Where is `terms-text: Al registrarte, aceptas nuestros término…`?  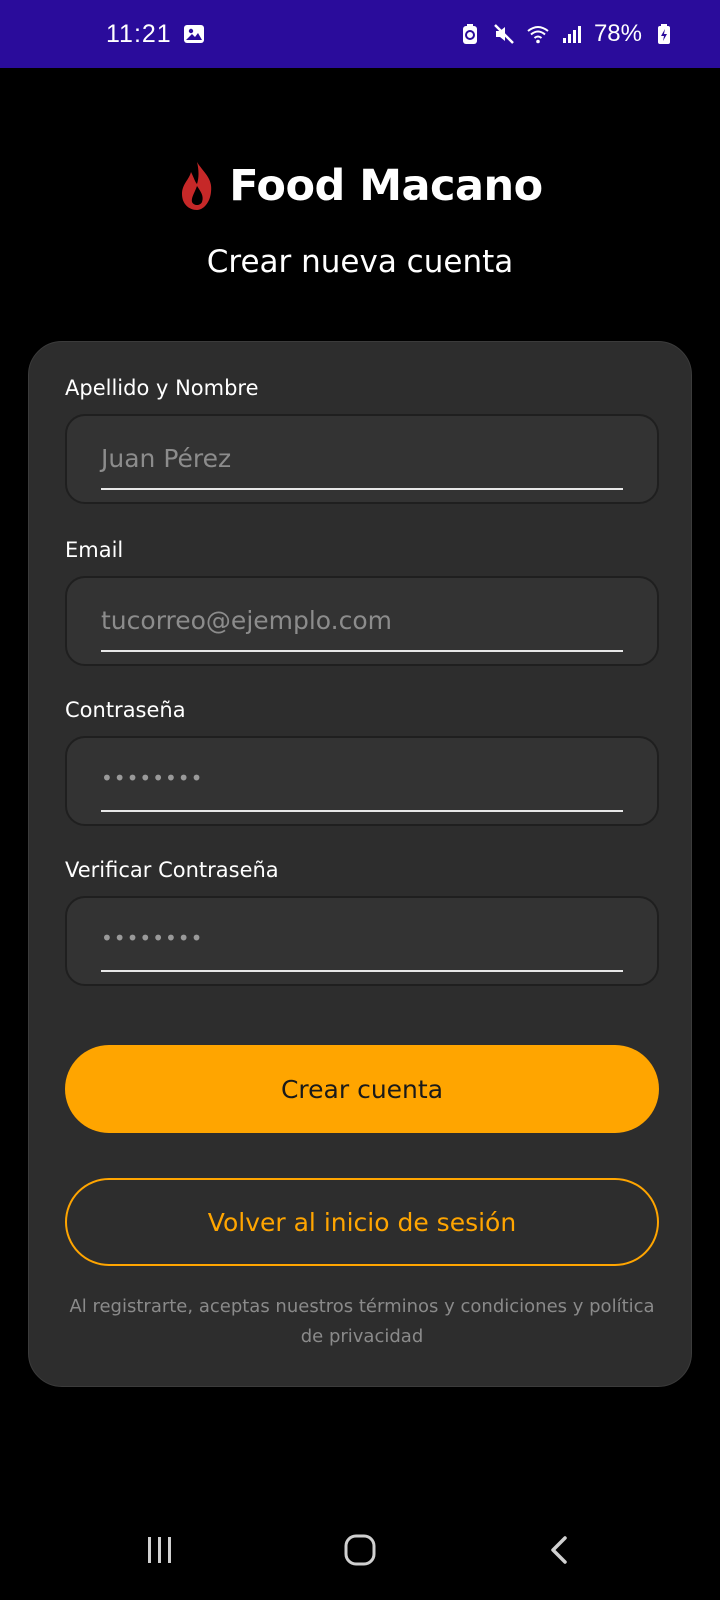 terms-text: Al registrarte, aceptas nuestros término… is located at coordinates (362, 1321).